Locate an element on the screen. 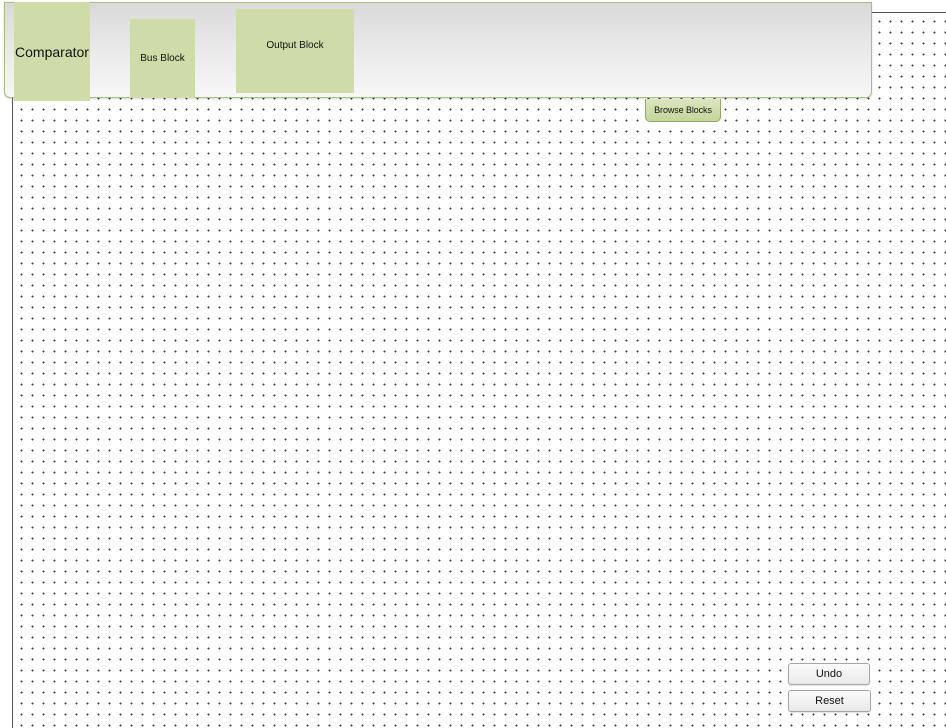  reset-button: Reset is located at coordinates (829, 701).